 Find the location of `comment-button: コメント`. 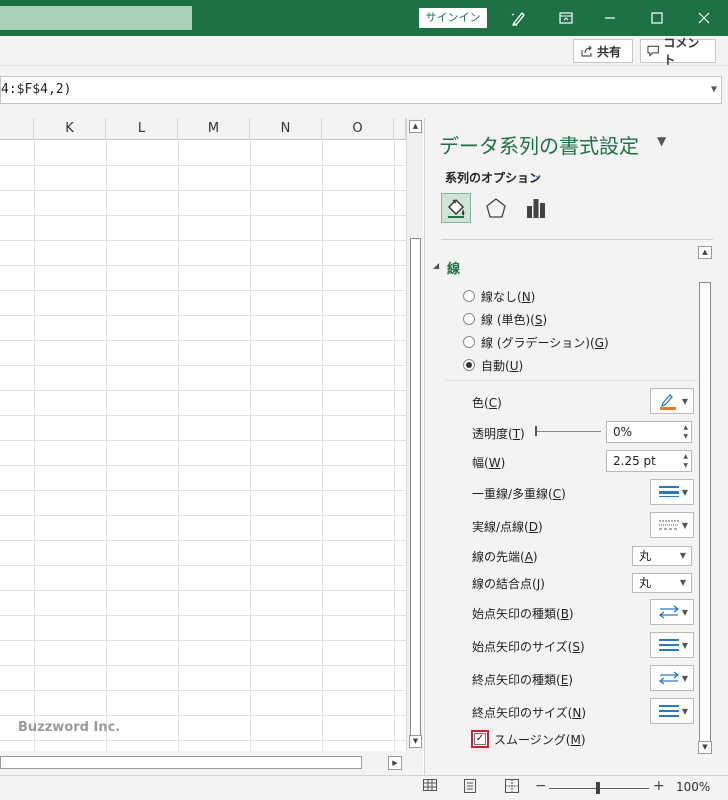

comment-button: コメント is located at coordinates (678, 51).